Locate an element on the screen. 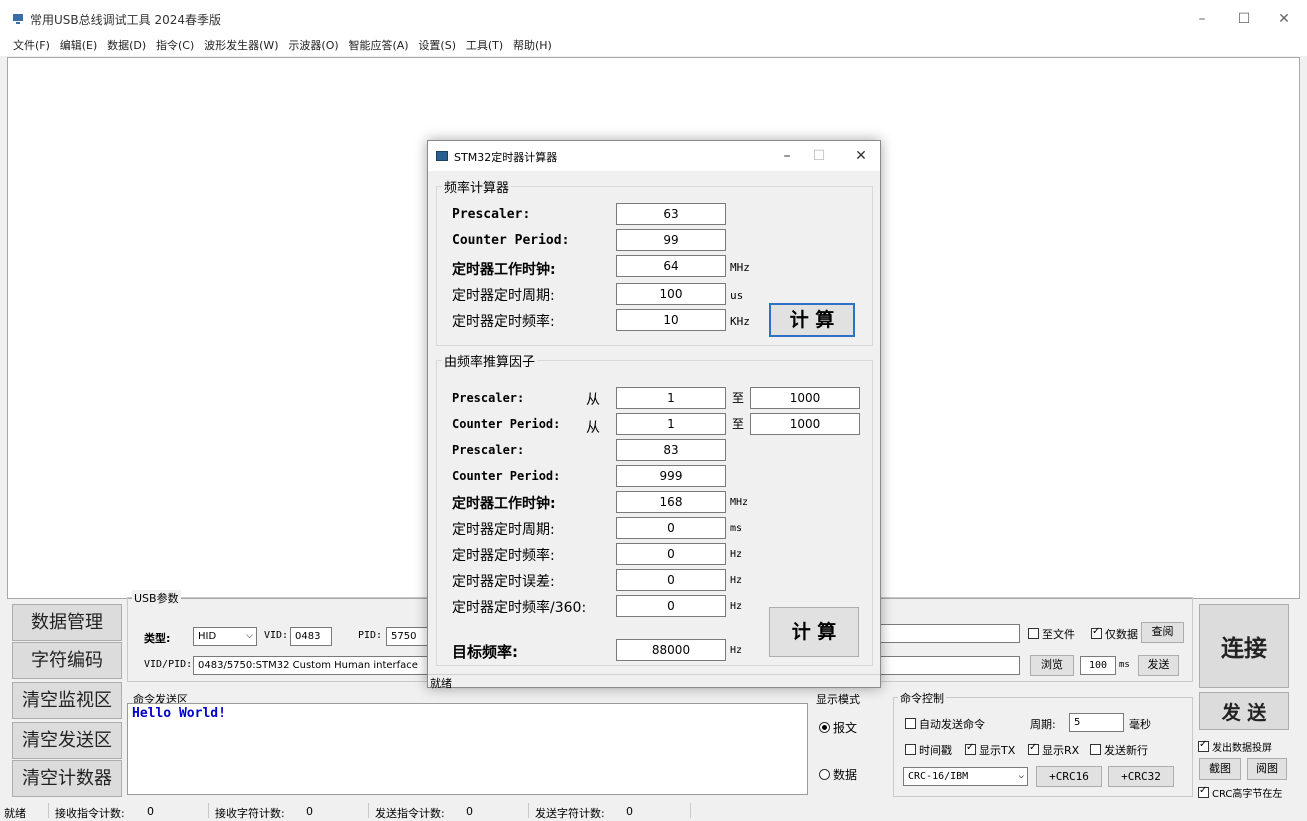 The image size is (1307, 821). message-mode-radio: 报文 is located at coordinates (838, 727).